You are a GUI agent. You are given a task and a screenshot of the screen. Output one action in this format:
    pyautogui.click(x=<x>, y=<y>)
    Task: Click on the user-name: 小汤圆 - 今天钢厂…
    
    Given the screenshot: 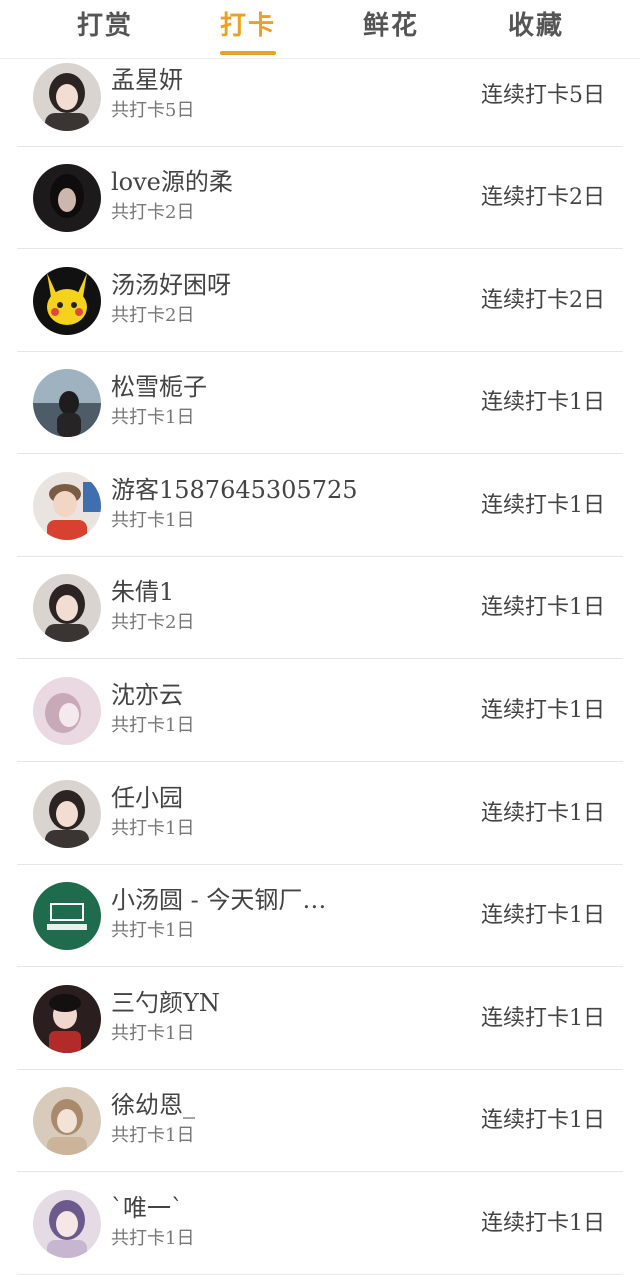 What is the action you would take?
    pyautogui.click(x=219, y=900)
    